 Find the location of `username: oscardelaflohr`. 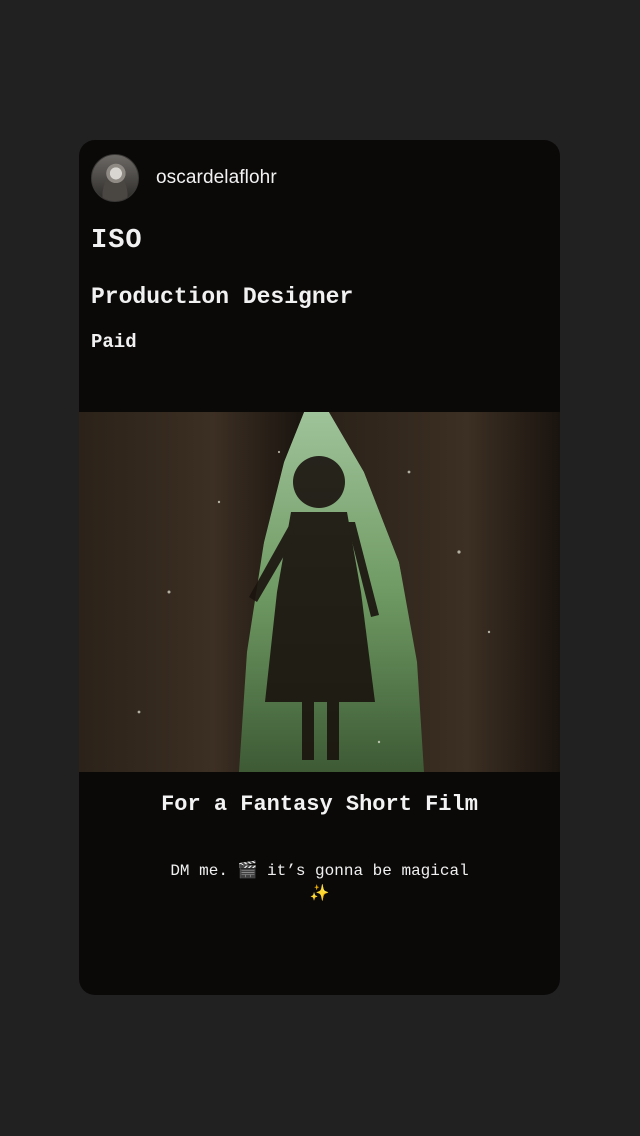

username: oscardelaflohr is located at coordinates (216, 178).